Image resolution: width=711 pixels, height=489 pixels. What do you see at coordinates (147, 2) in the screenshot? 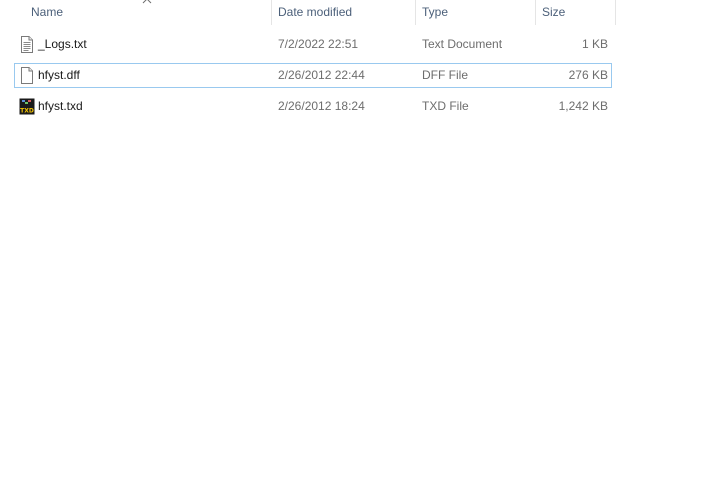
I see `chevron-up-icon` at bounding box center [147, 2].